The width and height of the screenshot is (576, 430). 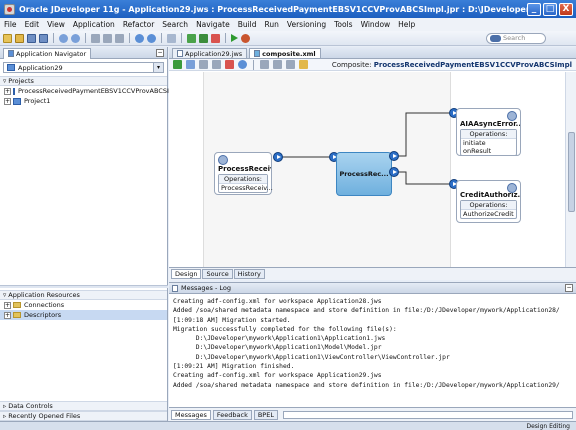 I want to click on menu-file: File, so click(x=10, y=24).